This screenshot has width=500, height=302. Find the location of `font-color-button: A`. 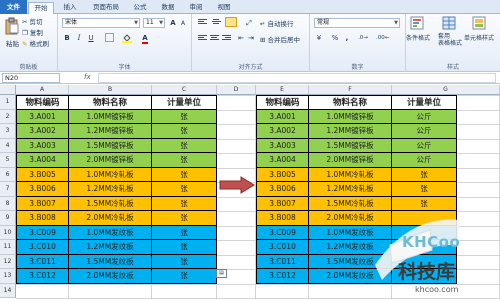

font-color-button: A is located at coordinates (145, 38).